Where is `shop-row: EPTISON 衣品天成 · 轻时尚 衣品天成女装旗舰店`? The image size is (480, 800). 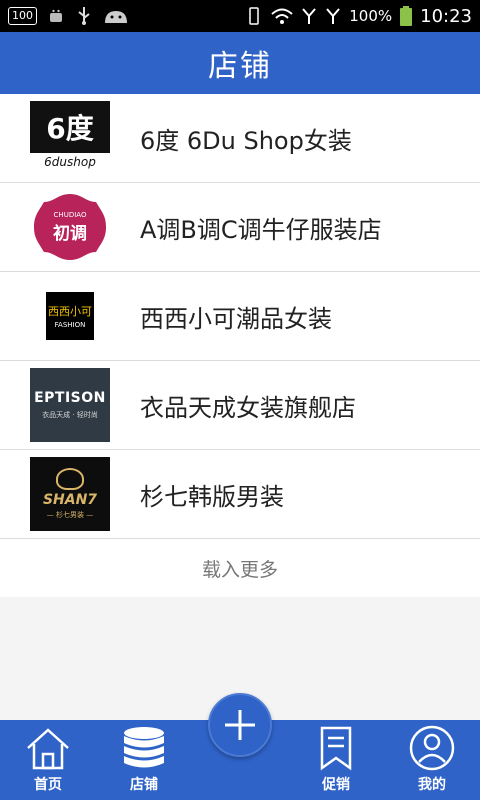 shop-row: EPTISON 衣品天成 · 轻时尚 衣品天成女装旗舰店 is located at coordinates (240, 405).